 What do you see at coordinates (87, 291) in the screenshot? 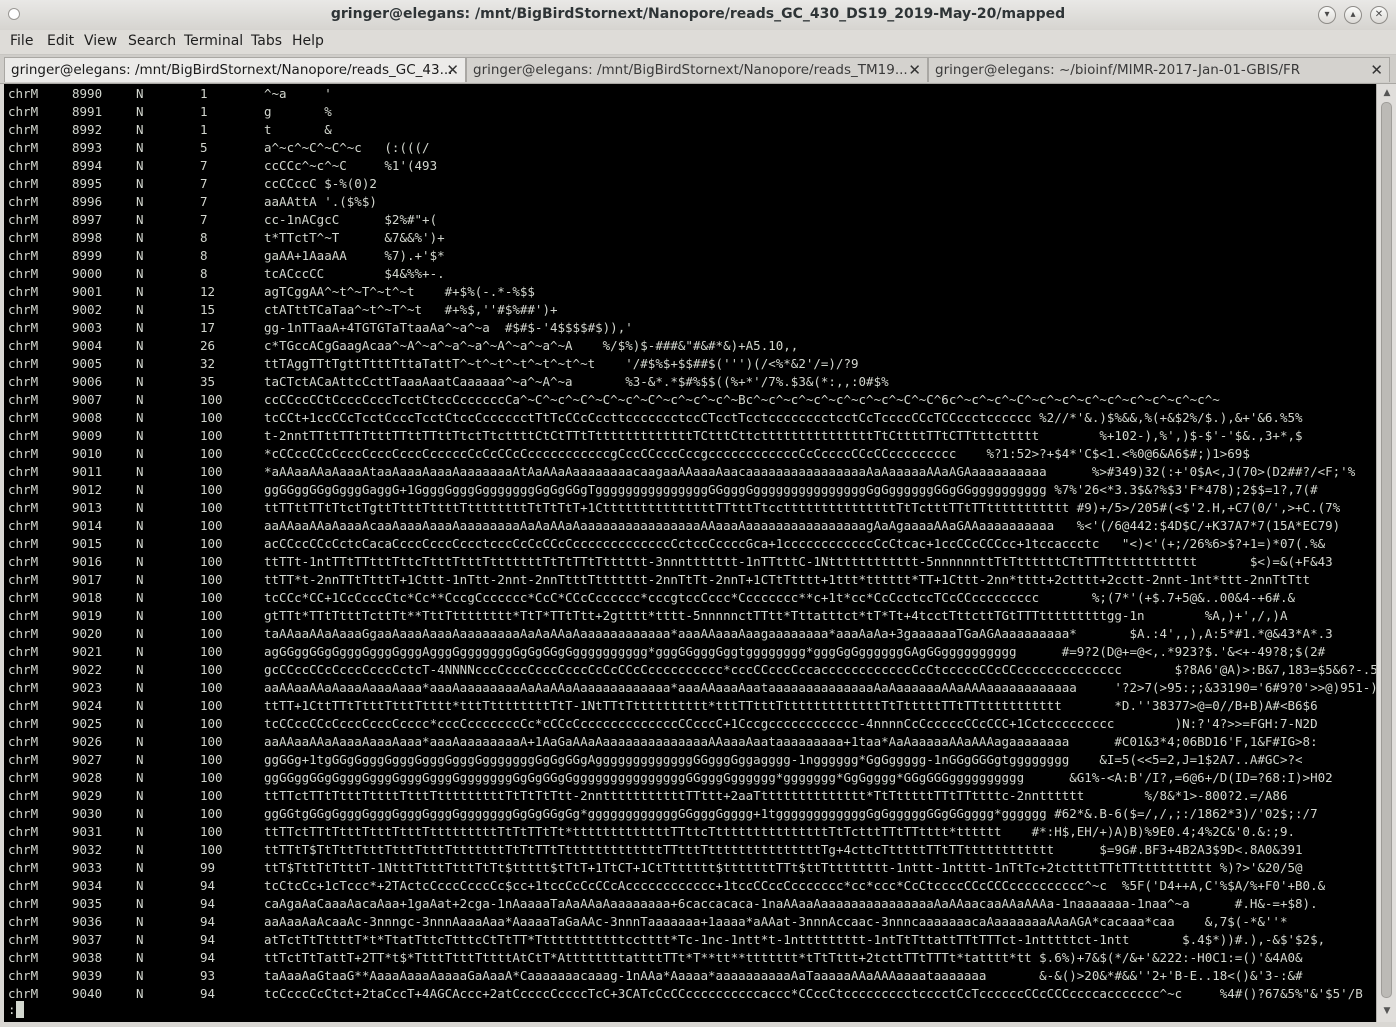
I see `pileup-position: 9001` at bounding box center [87, 291].